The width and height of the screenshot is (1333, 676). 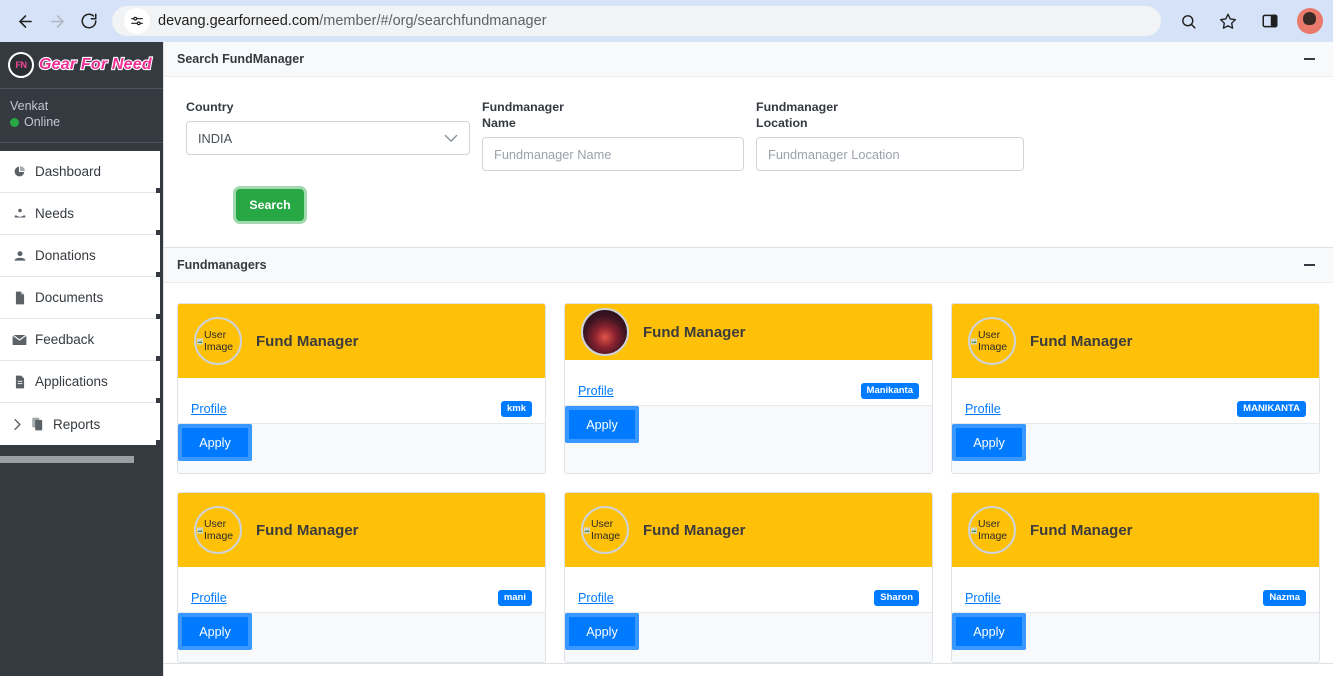 What do you see at coordinates (1208, 21) in the screenshot?
I see `omnibox-actions` at bounding box center [1208, 21].